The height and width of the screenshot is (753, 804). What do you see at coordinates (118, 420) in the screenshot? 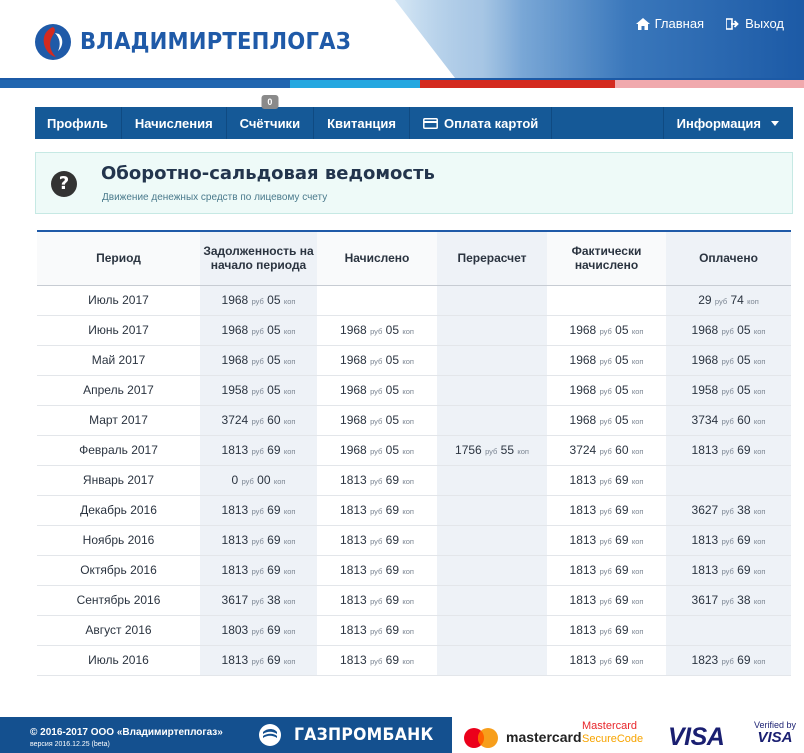
I see `cell-period: Март 2017` at bounding box center [118, 420].